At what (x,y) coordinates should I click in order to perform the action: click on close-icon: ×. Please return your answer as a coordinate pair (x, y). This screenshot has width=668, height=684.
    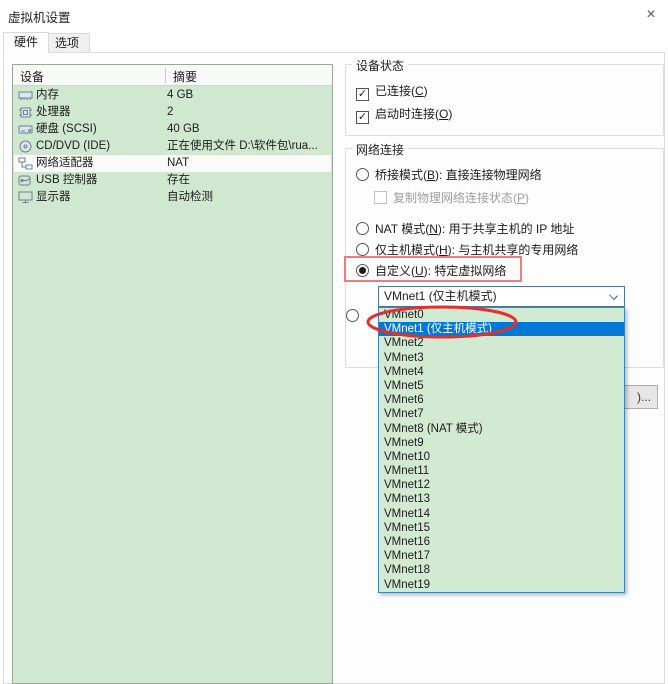
    Looking at the image, I should click on (651, 15).